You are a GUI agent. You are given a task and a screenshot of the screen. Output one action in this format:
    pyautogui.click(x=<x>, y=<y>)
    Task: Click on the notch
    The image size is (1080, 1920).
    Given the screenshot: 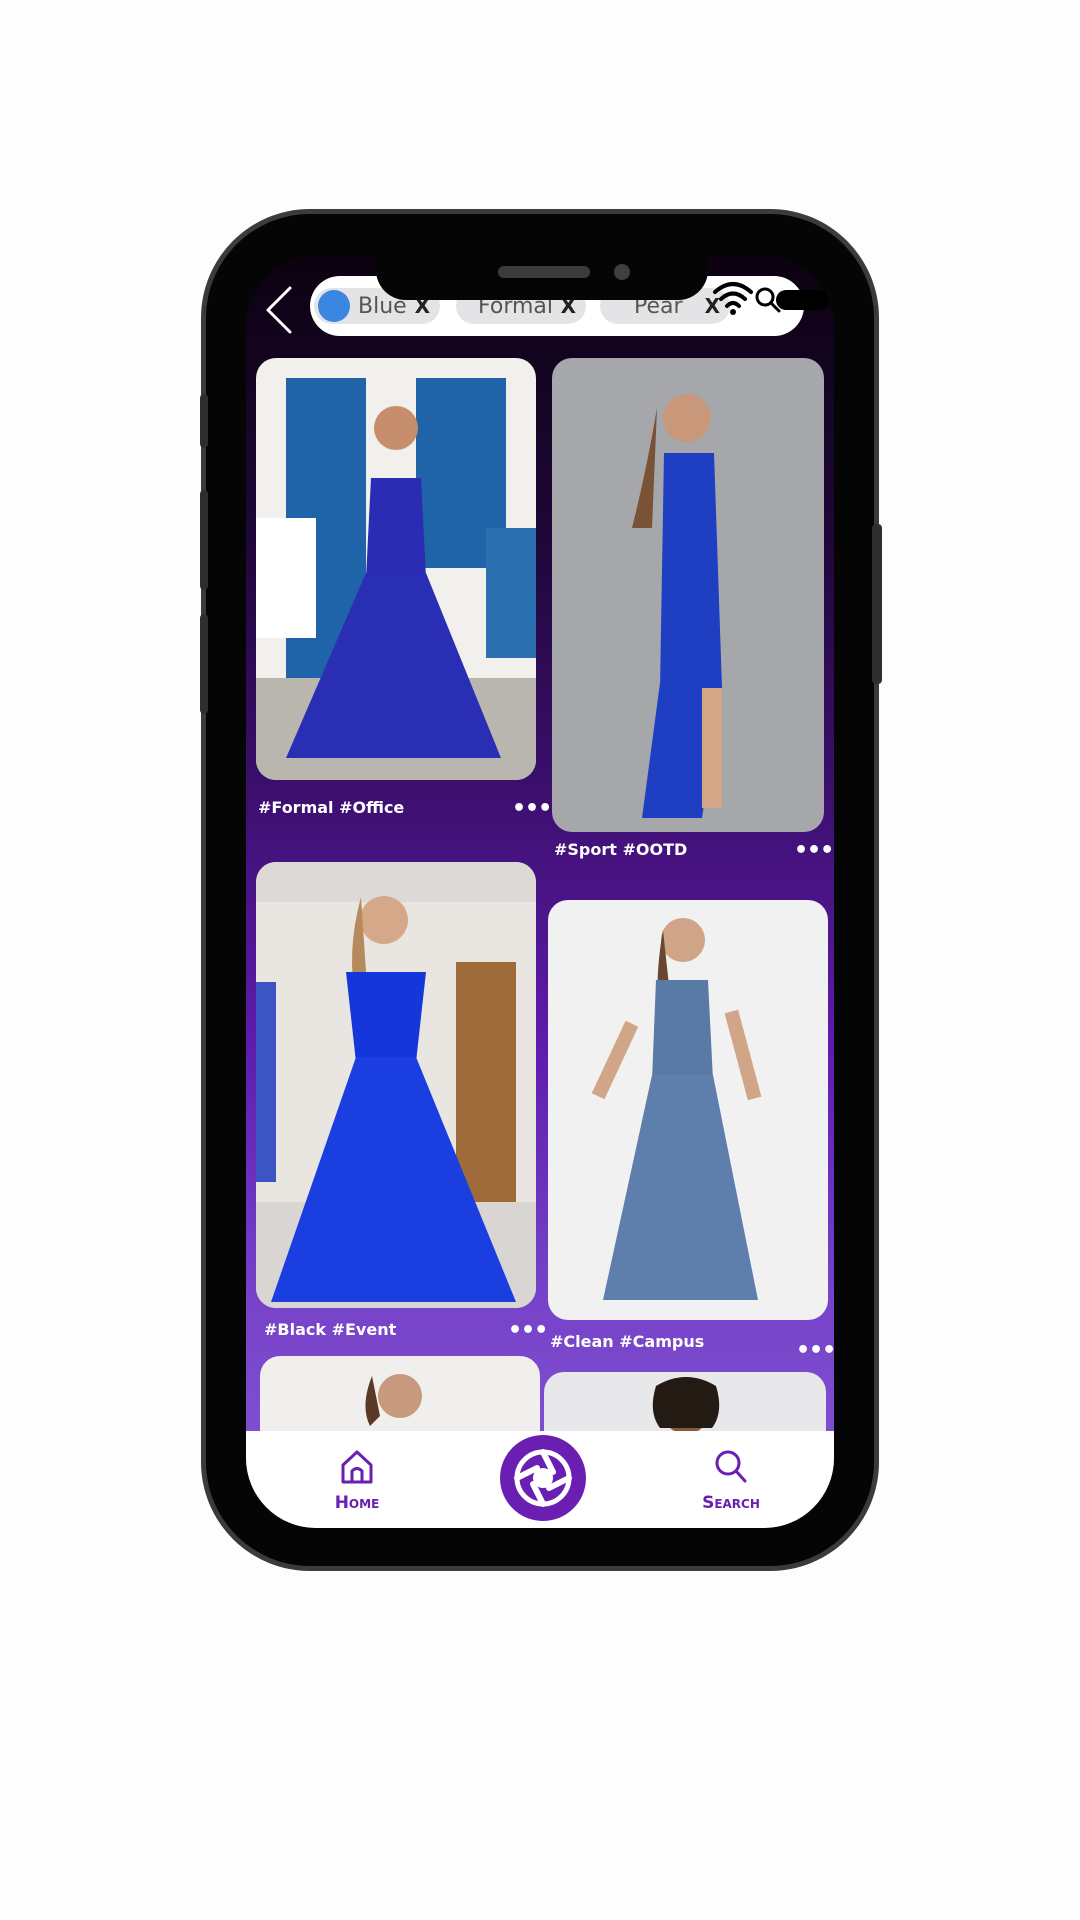 What is the action you would take?
    pyautogui.click(x=542, y=278)
    